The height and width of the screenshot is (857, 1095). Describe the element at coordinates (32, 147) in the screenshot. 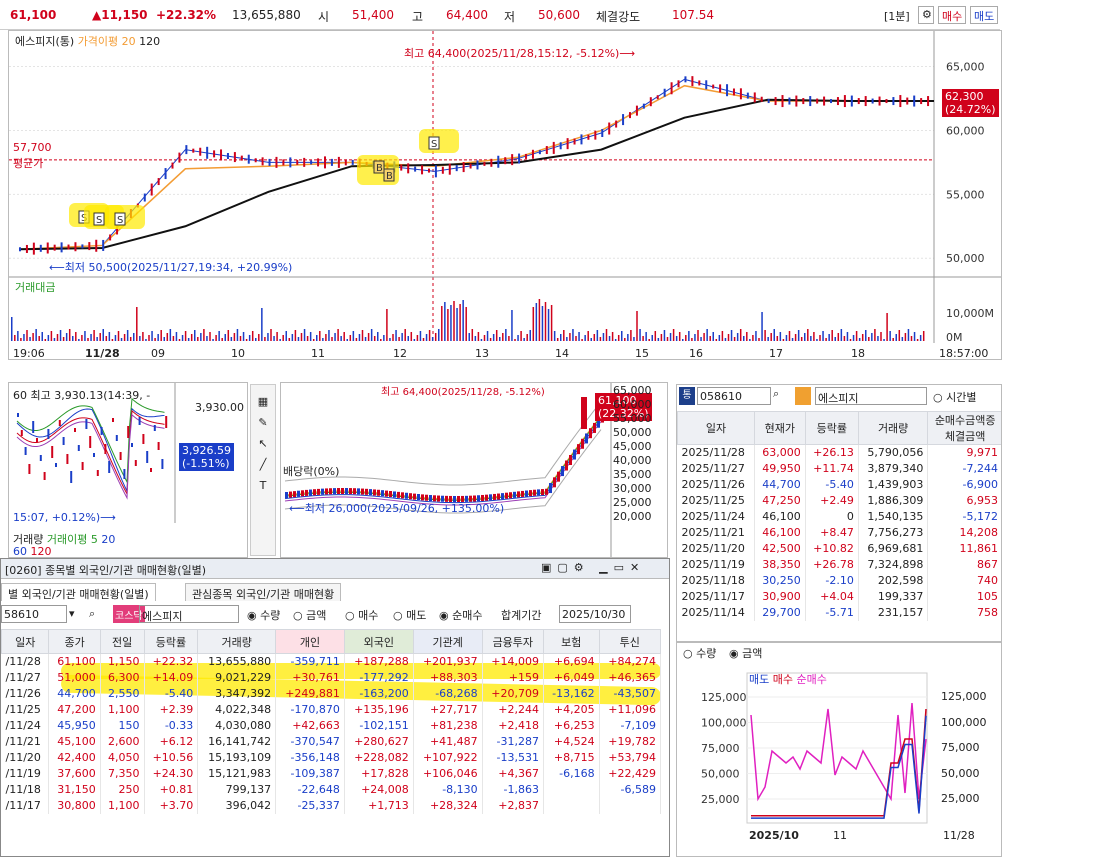

I see `avg-price-value: 57,700` at that location.